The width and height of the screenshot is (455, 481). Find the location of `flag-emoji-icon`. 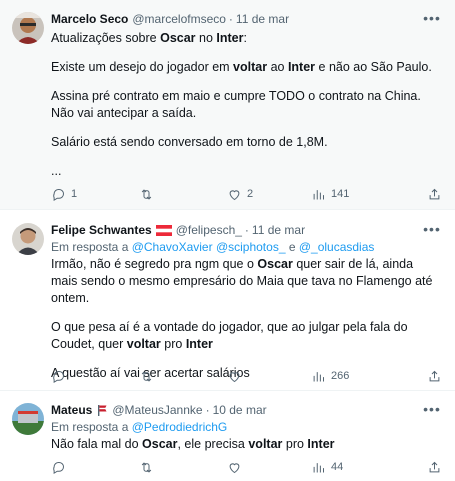

flag-emoji-icon is located at coordinates (102, 410).